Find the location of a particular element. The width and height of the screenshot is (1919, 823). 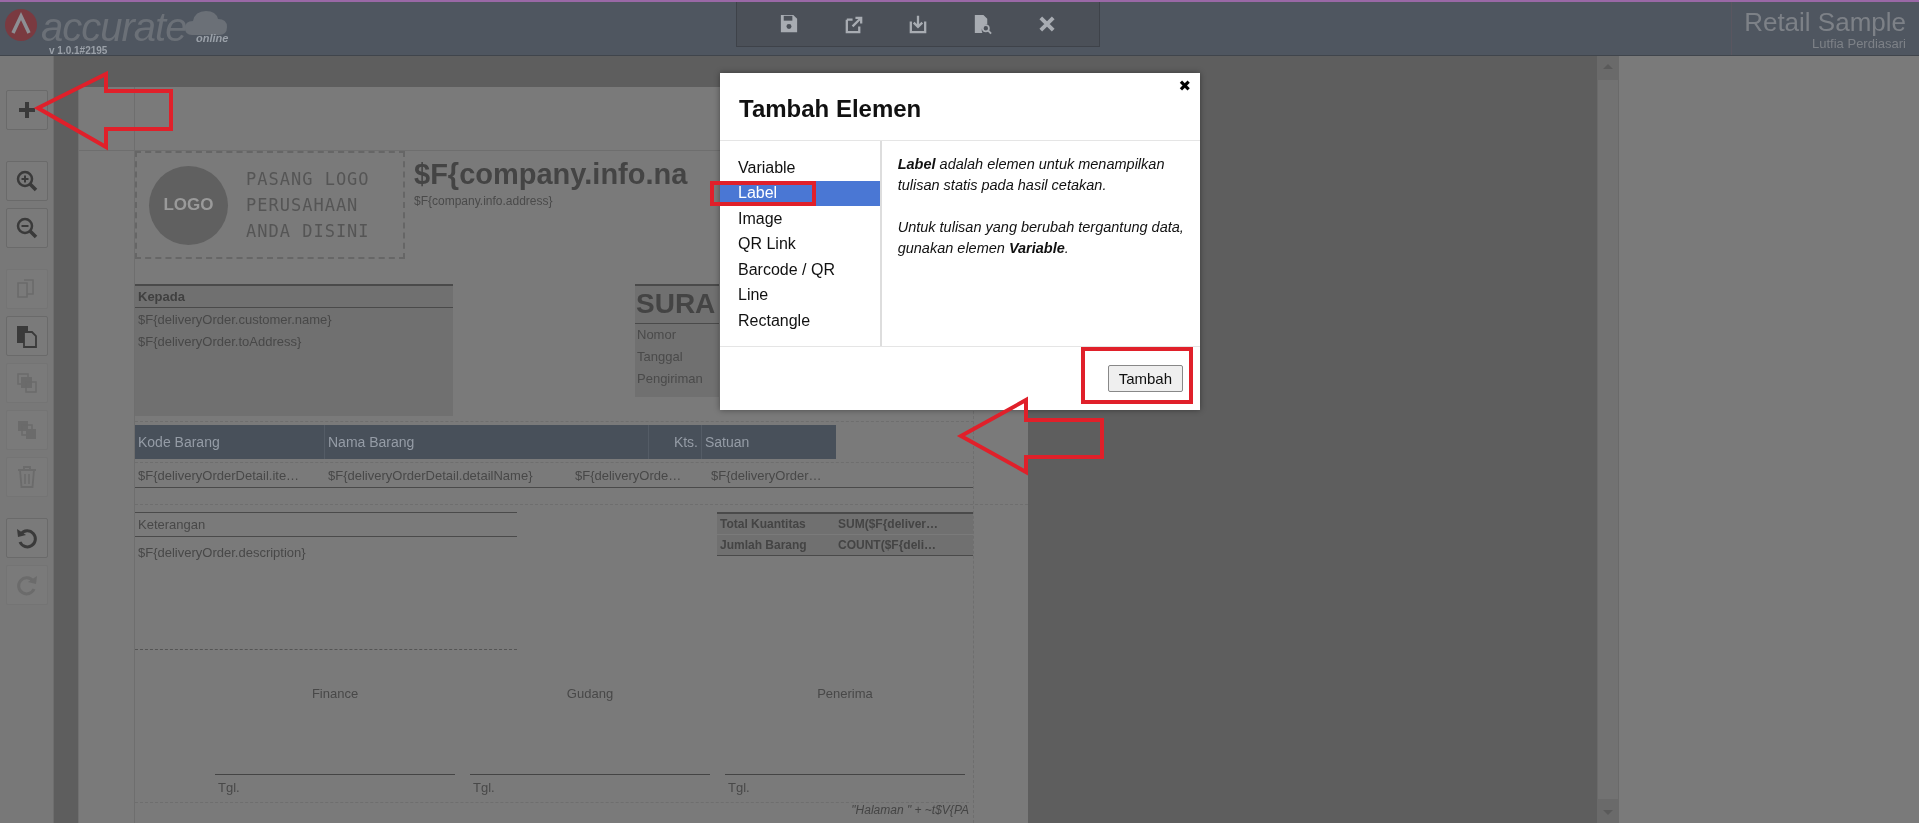

dialog-title: Tambah Elemen is located at coordinates (830, 108).